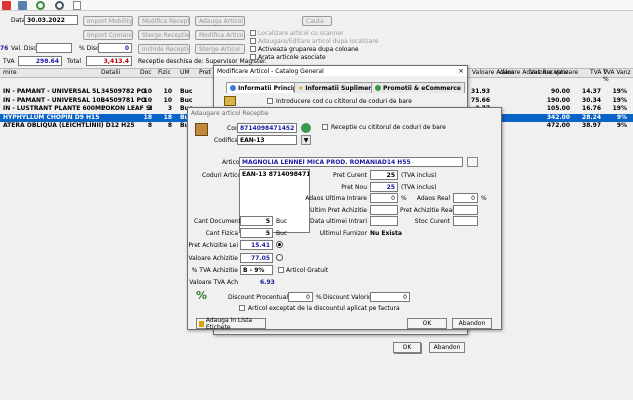  I want to click on adauga-lista-button: Adauga in Lista Etichete, so click(231, 323).